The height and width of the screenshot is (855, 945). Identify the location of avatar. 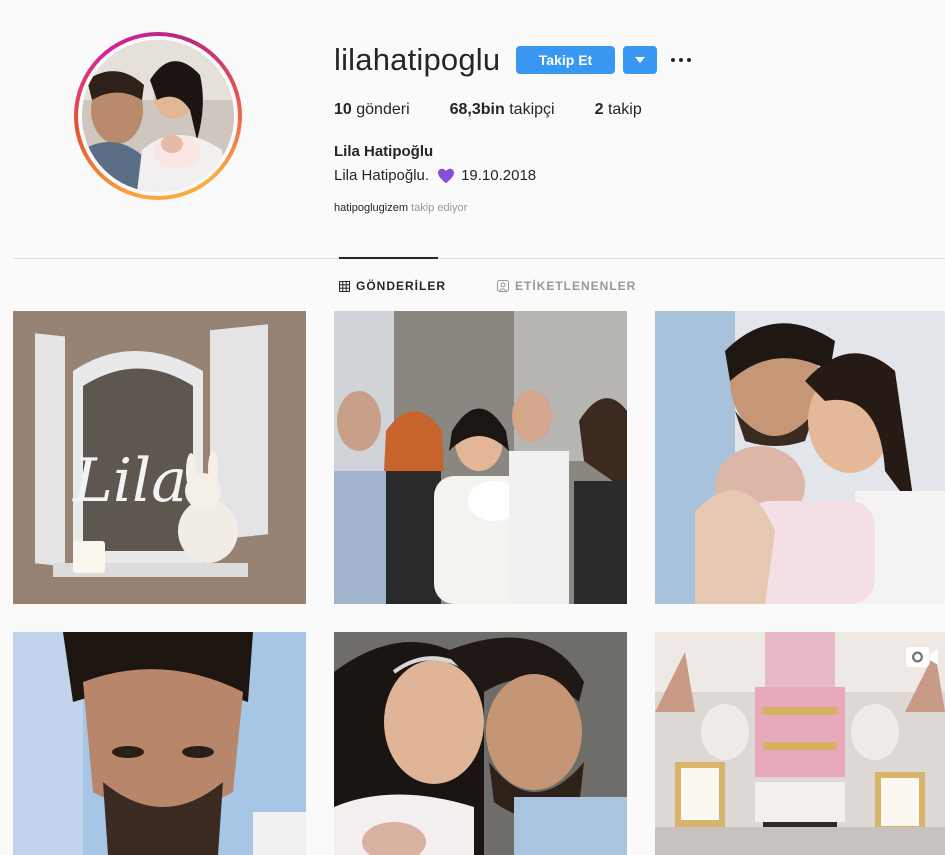
(158, 116).